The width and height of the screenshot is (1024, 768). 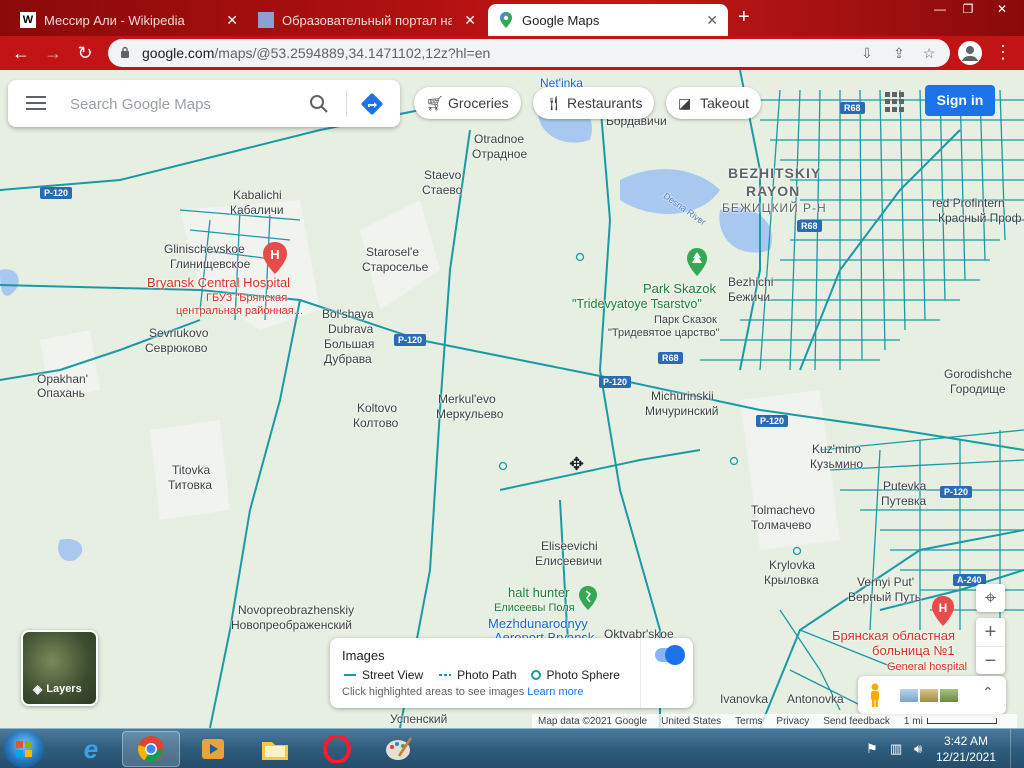 I want to click on place-eliseevichi-en: Eliseevichi, so click(x=569, y=546).